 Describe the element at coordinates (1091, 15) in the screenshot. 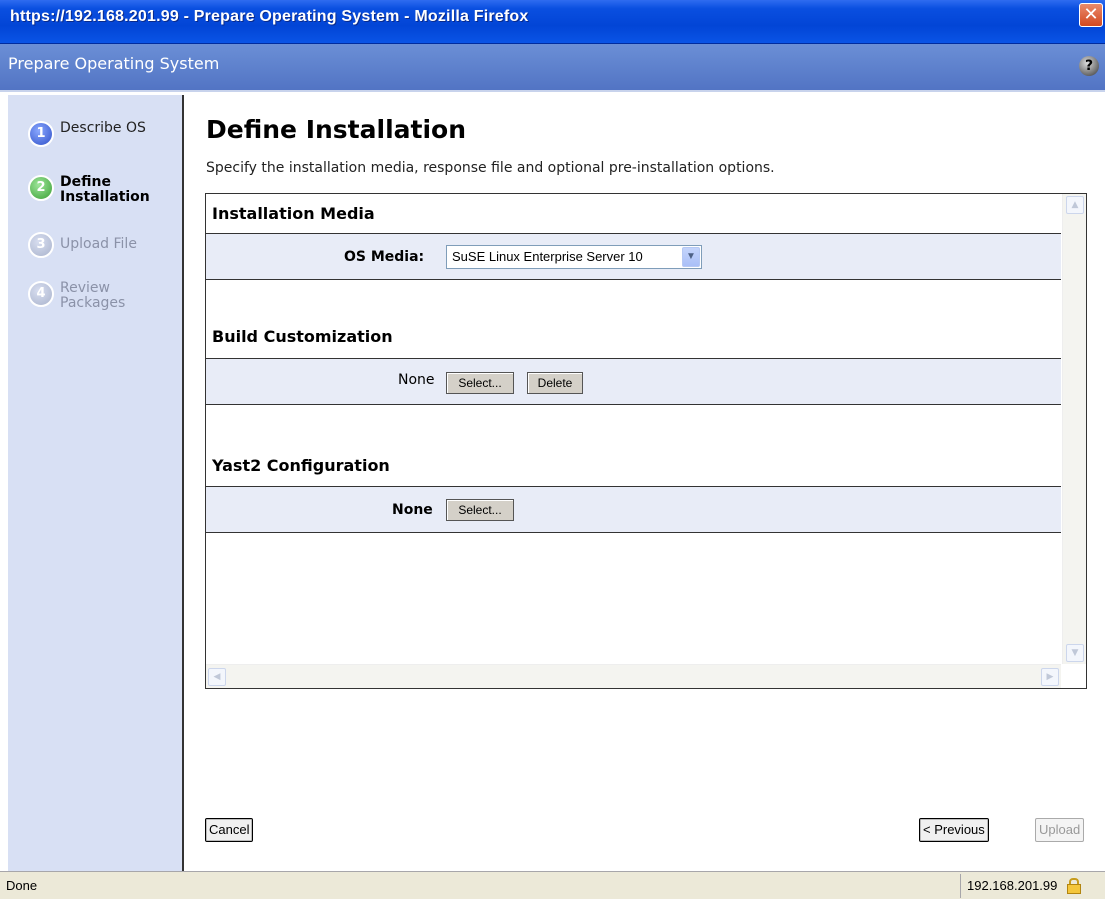

I see `close-icon: ✕` at that location.